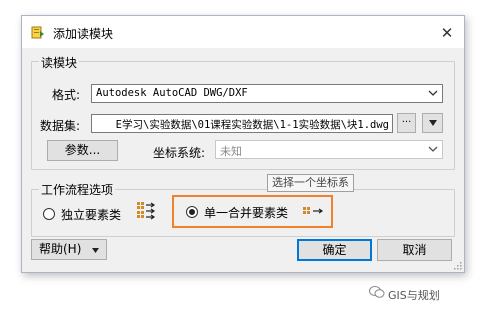 The image size is (504, 314). What do you see at coordinates (377, 292) in the screenshot?
I see `wechat-icon` at bounding box center [377, 292].